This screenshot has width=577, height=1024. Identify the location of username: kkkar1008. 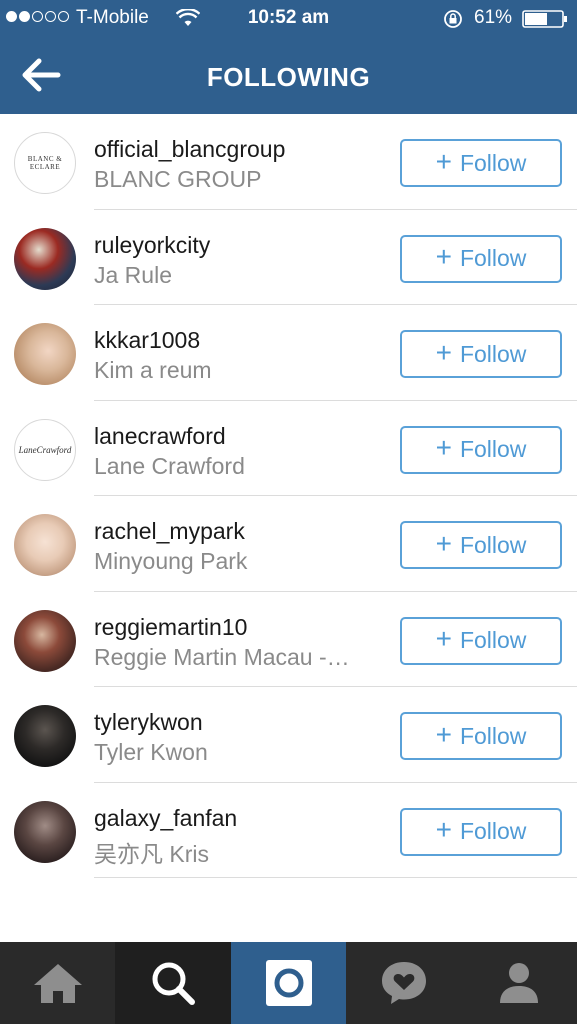
(147, 340).